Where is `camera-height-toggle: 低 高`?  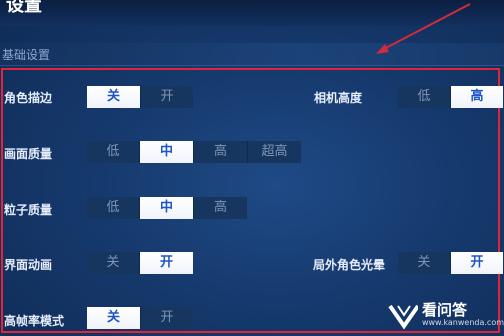
camera-height-toggle: 低 高 is located at coordinates (450, 97).